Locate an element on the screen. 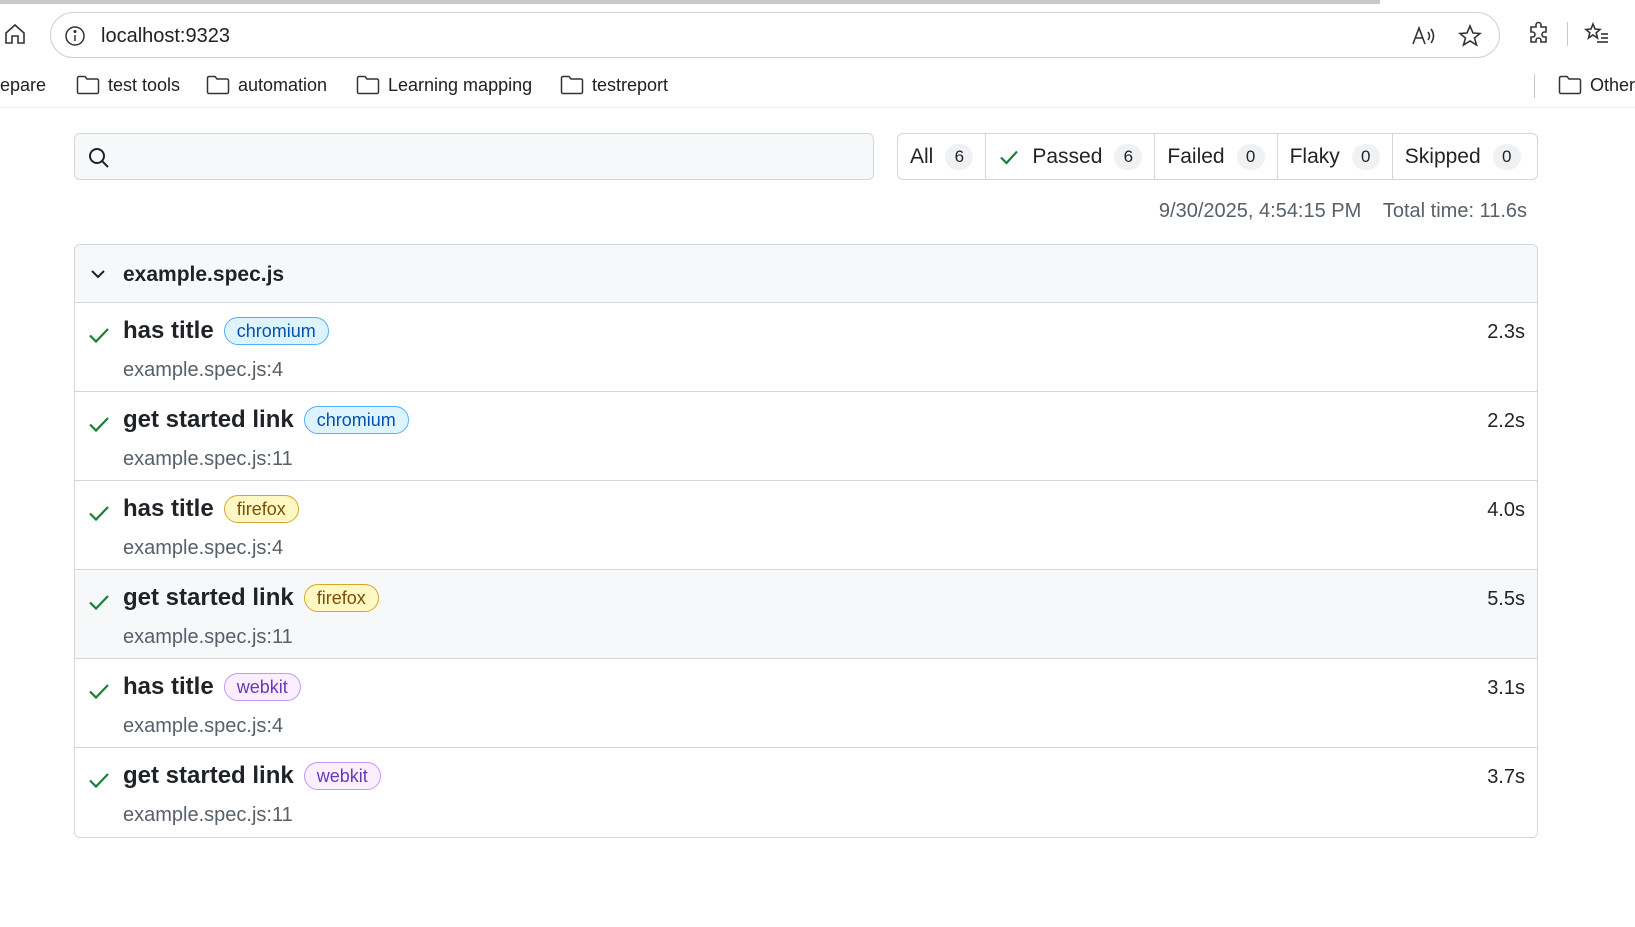 Image resolution: width=1635 pixels, height=927 pixels. test-duration: 3.1s is located at coordinates (1506, 688).